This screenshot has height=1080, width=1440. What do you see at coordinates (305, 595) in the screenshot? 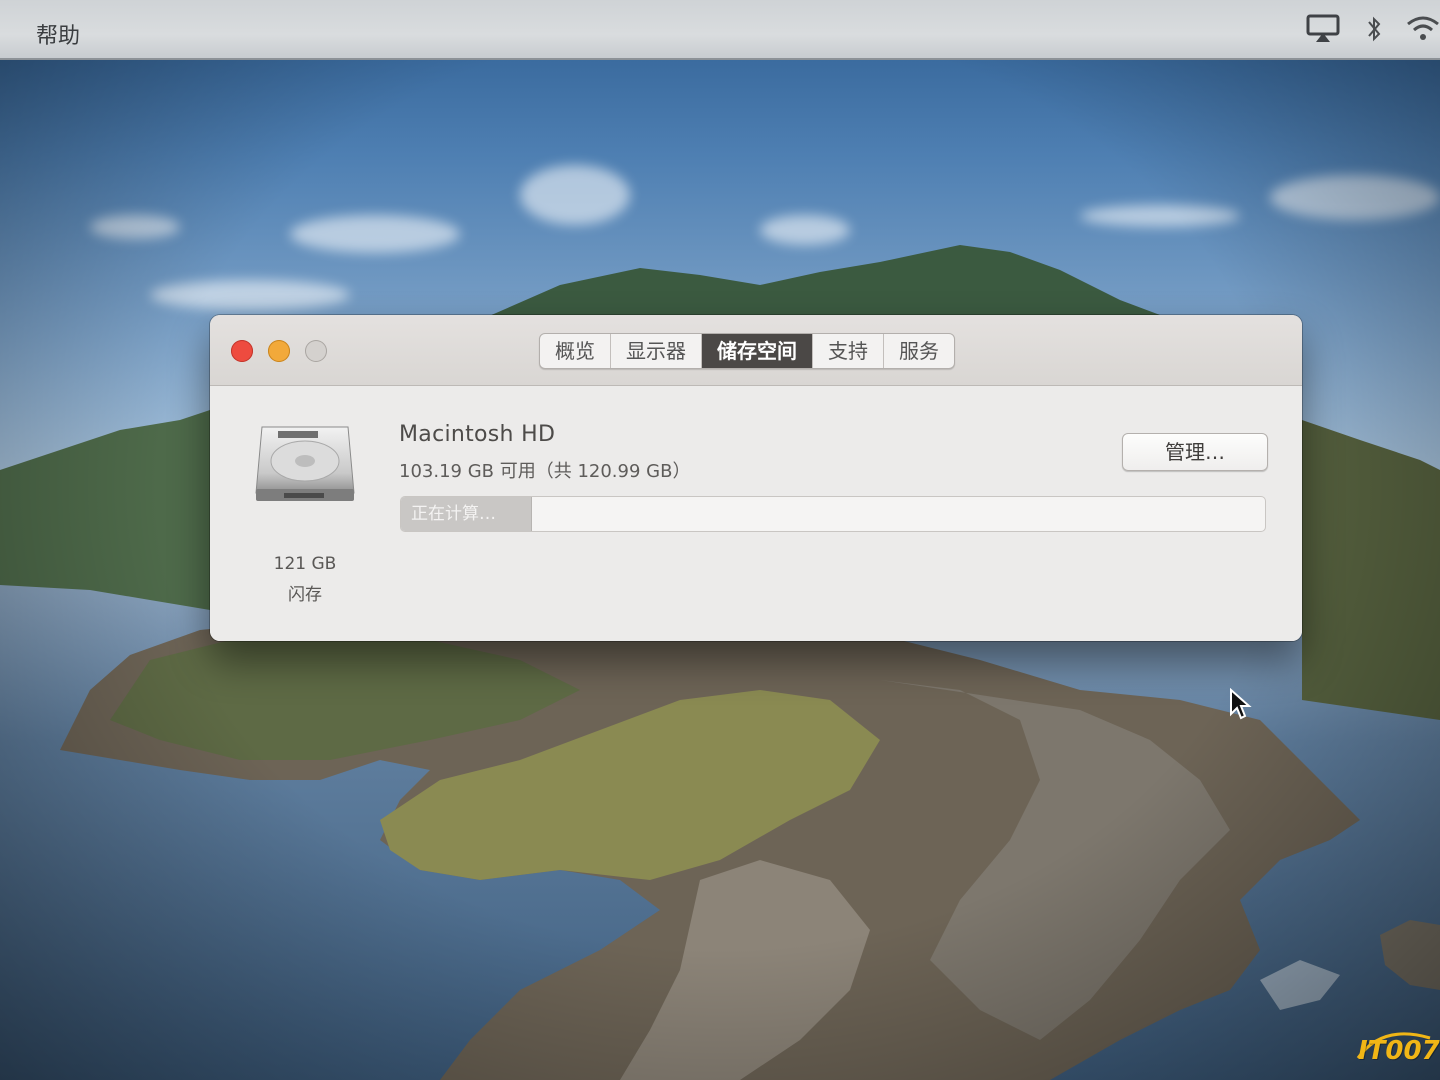
I see `disk-type: 闪存` at bounding box center [305, 595].